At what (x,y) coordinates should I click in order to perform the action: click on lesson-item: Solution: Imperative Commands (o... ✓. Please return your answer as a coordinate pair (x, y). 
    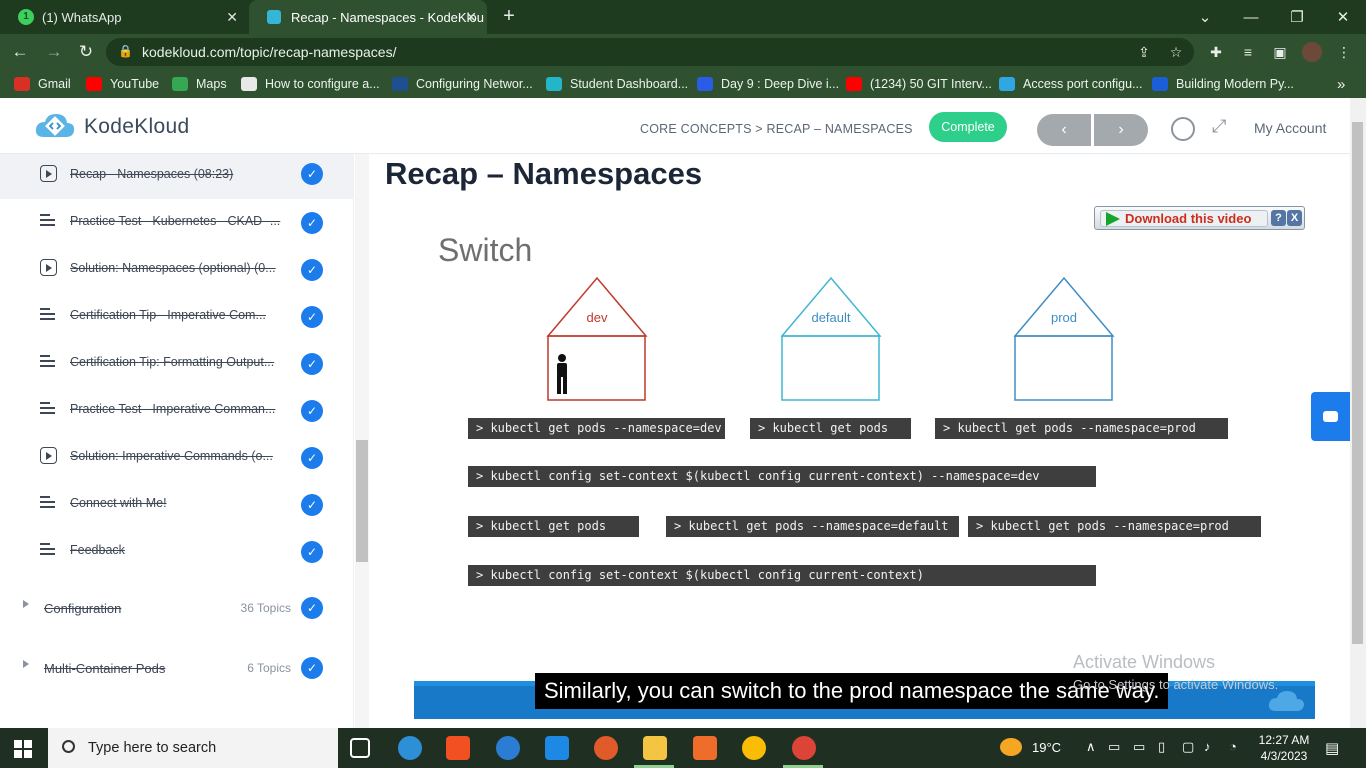
    Looking at the image, I should click on (176, 457).